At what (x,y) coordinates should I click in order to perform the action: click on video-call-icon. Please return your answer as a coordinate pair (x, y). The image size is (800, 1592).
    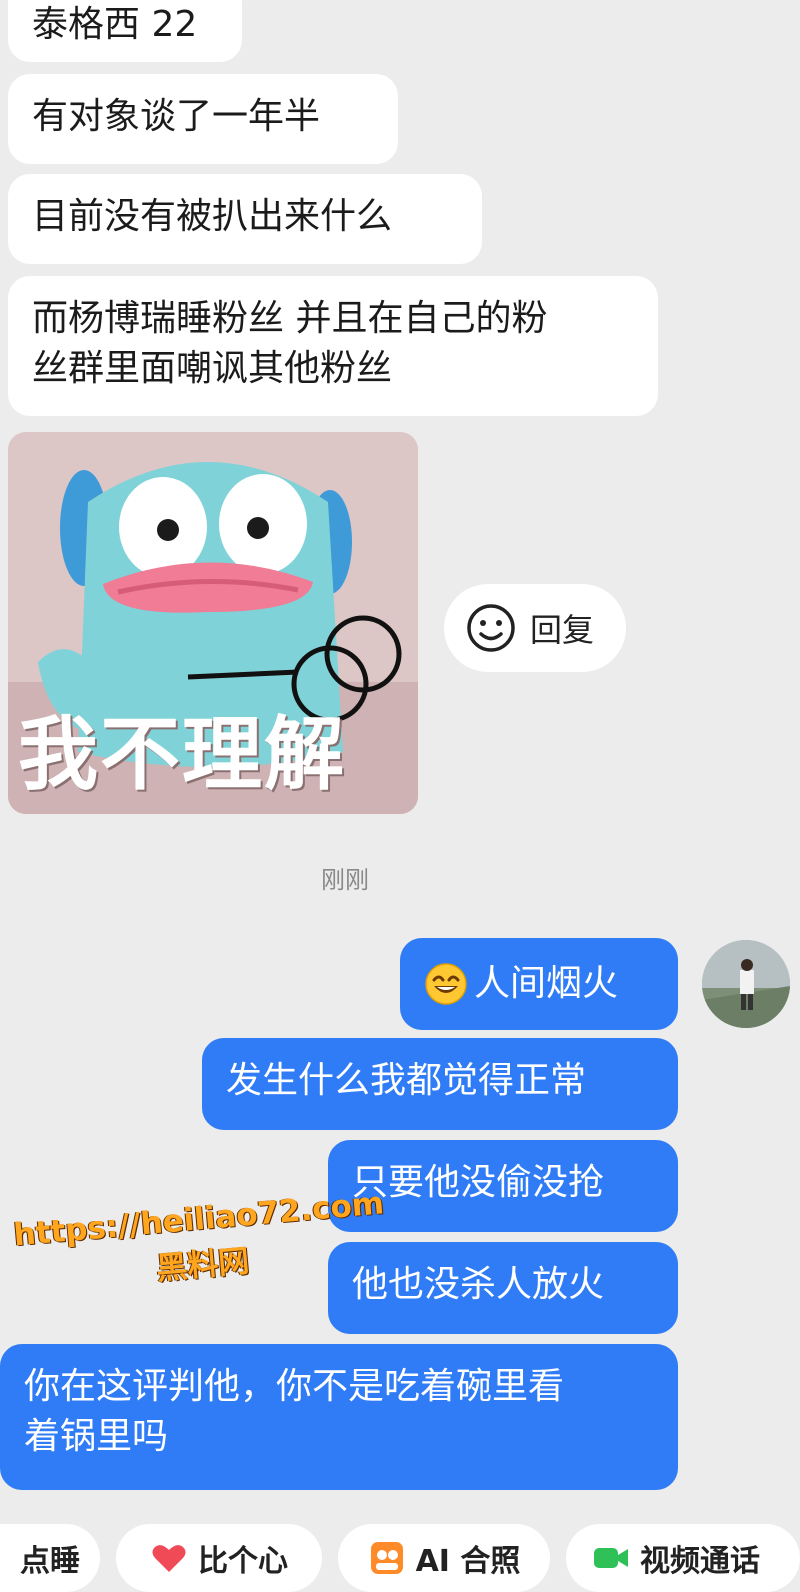
    Looking at the image, I should click on (611, 1558).